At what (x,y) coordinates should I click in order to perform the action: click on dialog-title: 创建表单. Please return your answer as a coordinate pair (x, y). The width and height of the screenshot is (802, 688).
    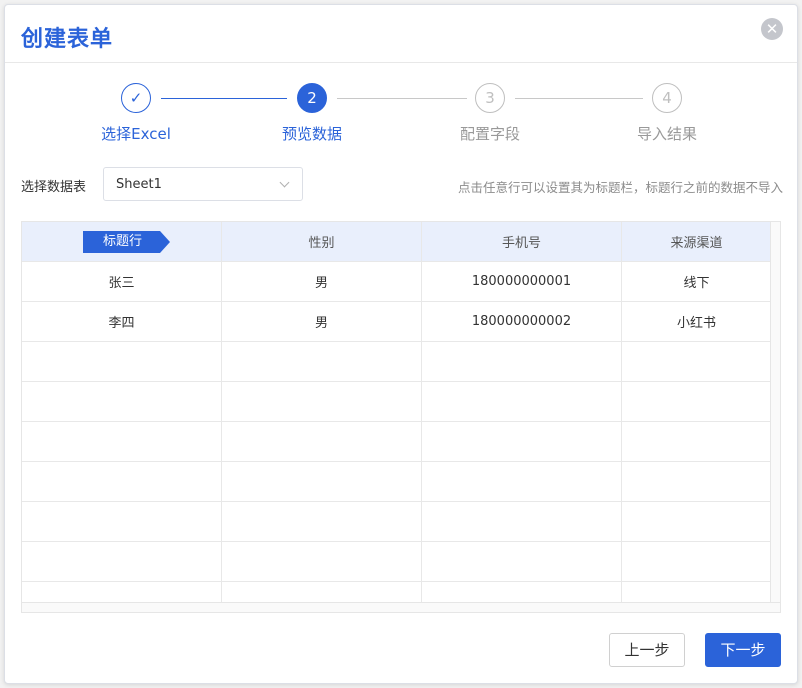
    Looking at the image, I should click on (67, 39).